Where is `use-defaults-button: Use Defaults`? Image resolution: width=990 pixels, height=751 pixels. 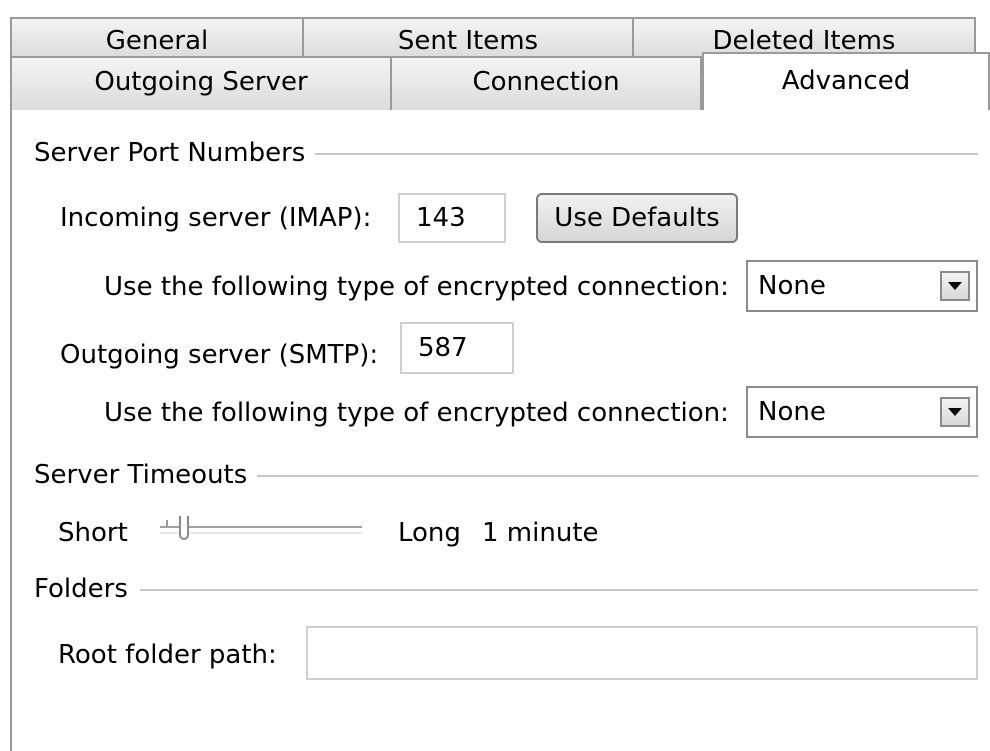 use-defaults-button: Use Defaults is located at coordinates (637, 218).